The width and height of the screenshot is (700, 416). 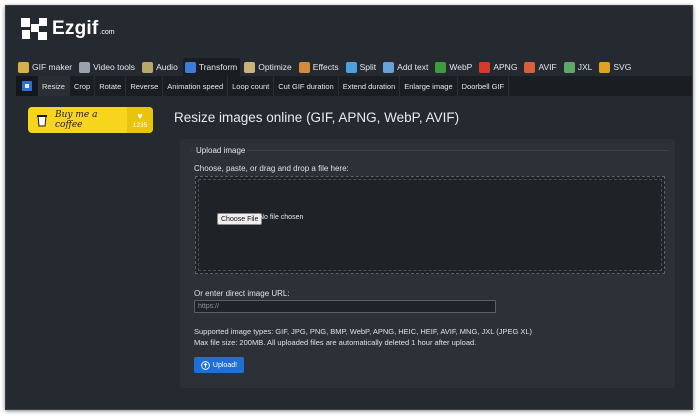 What do you see at coordinates (413, 67) in the screenshot?
I see `nav-item-label: Add text` at bounding box center [413, 67].